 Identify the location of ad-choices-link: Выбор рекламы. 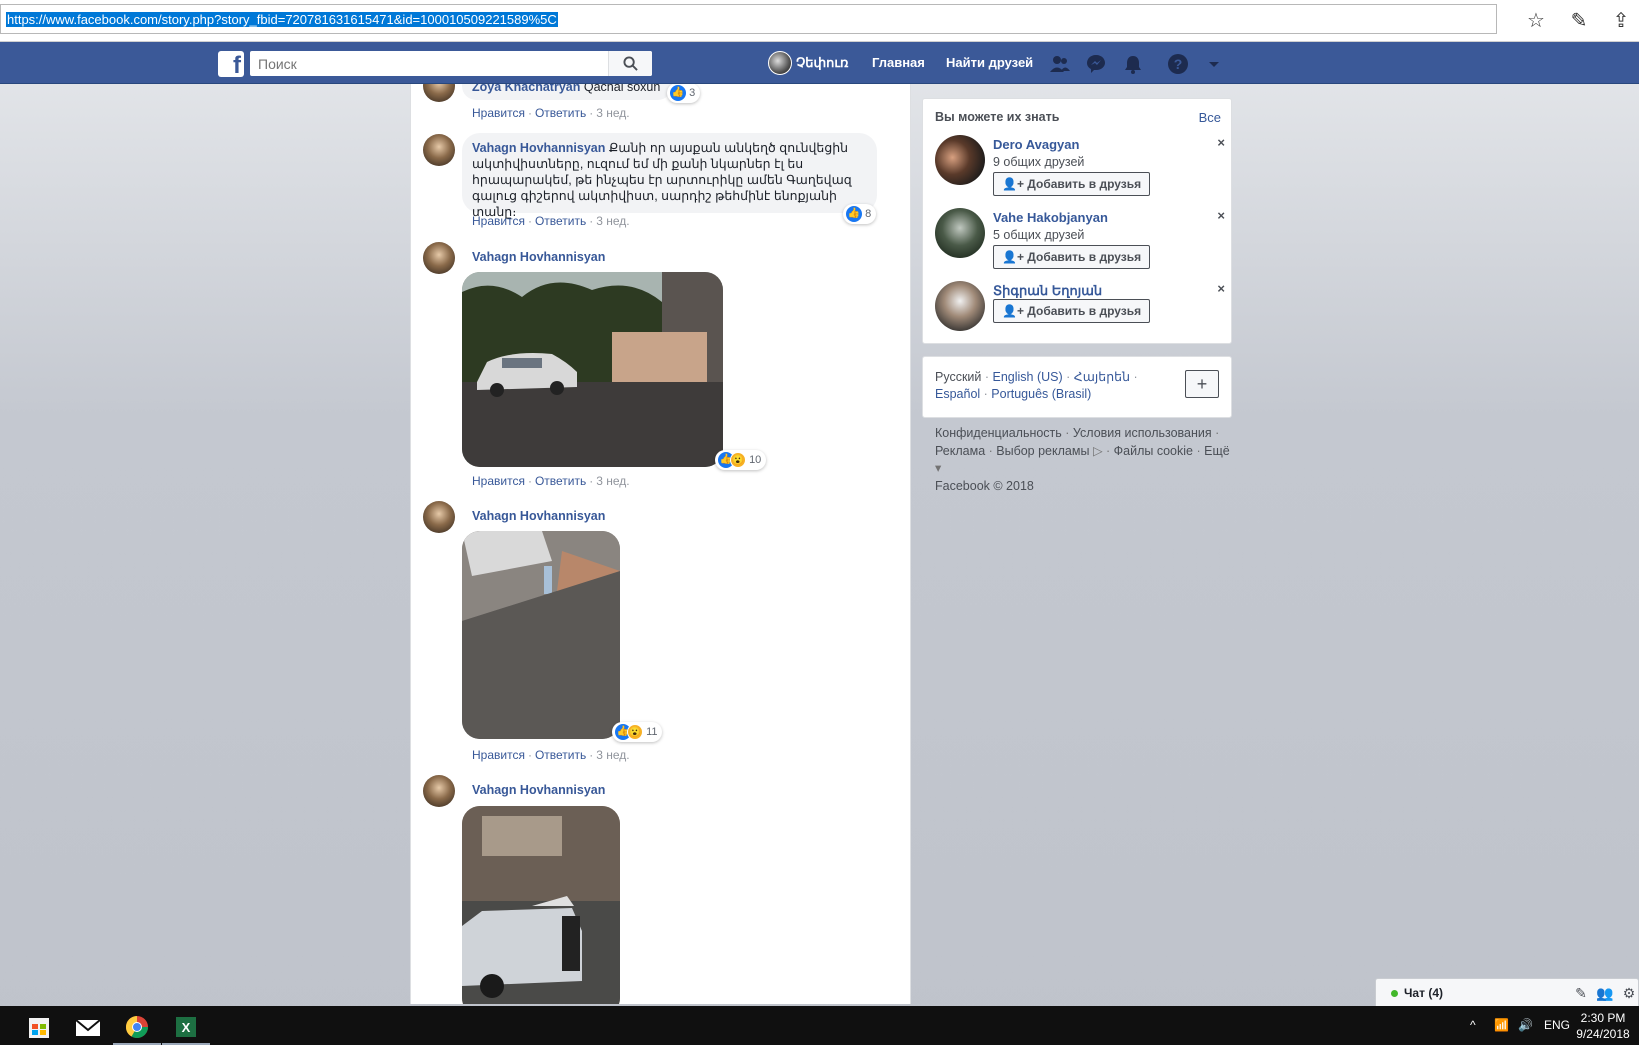
(1042, 451).